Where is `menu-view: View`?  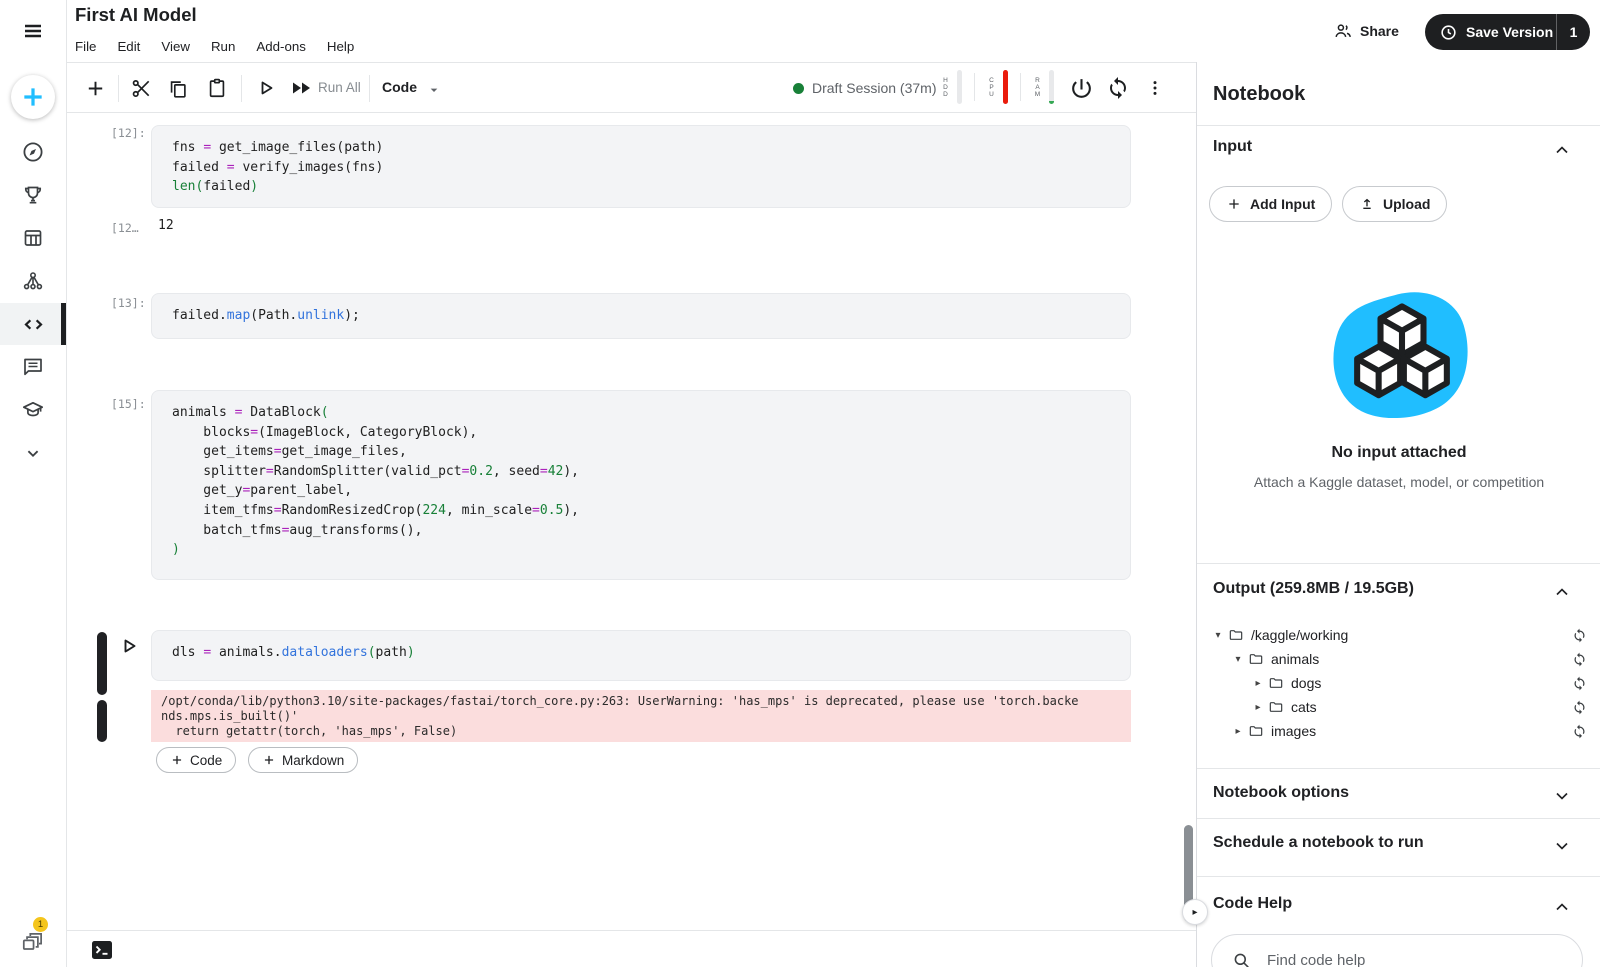
menu-view: View is located at coordinates (175, 46).